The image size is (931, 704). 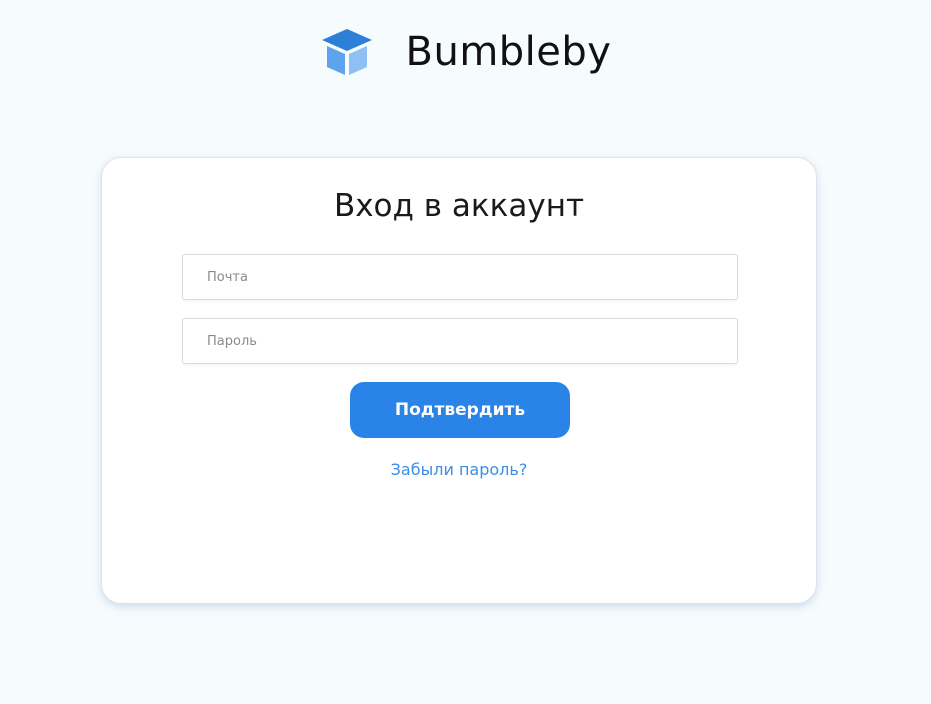 I want to click on header: Bumbleby, so click(x=465, y=52).